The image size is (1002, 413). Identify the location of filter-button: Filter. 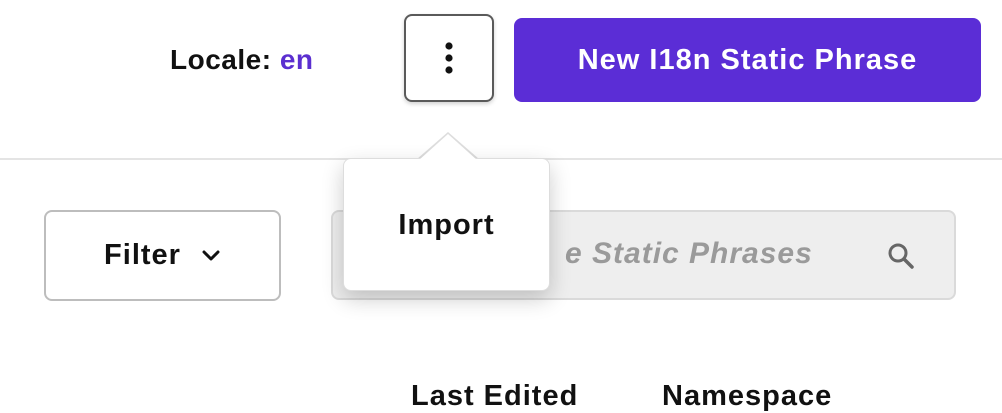
(162, 255).